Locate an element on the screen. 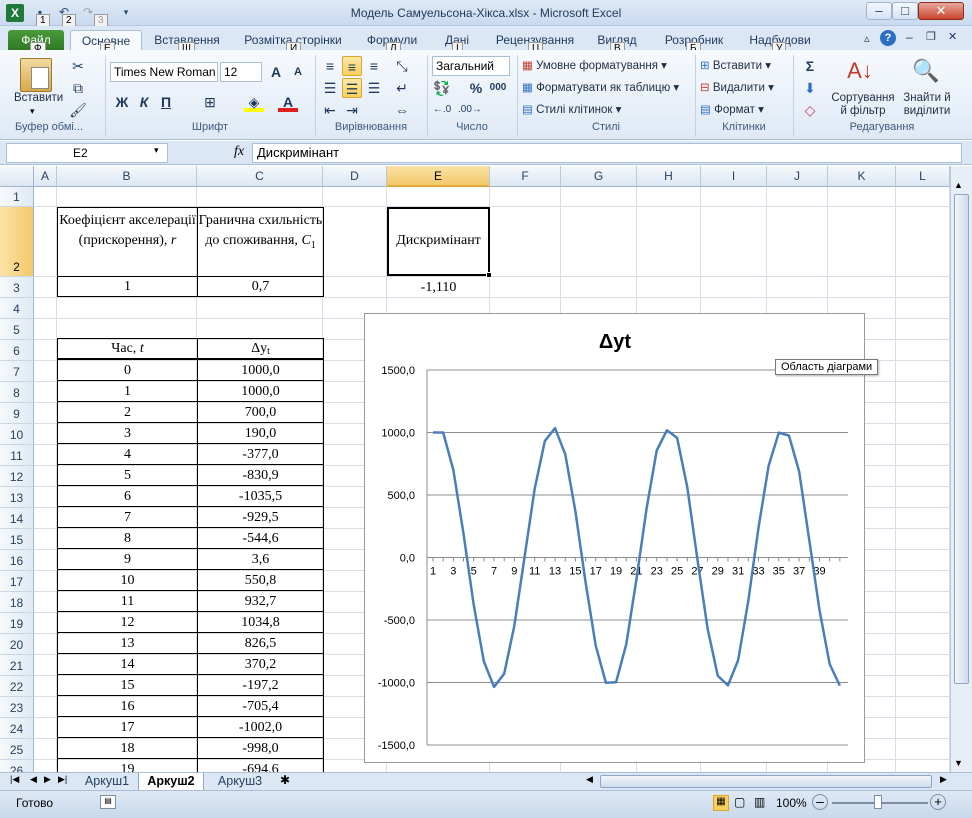 The image size is (972, 818). name-box-dropdown-icon: ▾ is located at coordinates (156, 150).